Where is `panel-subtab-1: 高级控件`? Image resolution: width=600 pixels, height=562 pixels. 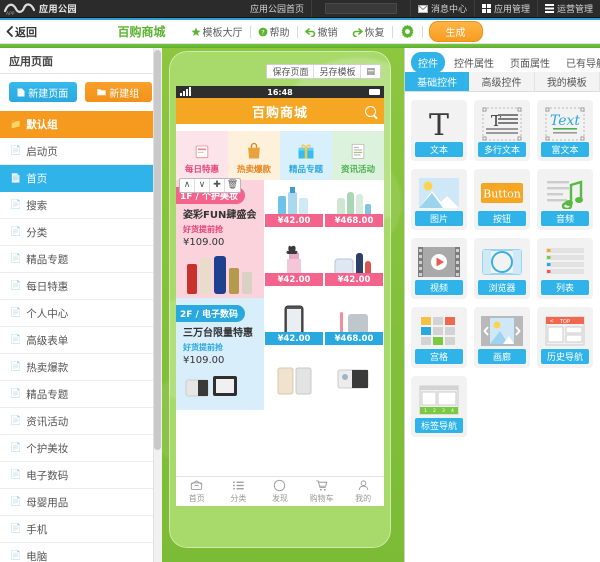
panel-subtab-1: 高级控件 is located at coordinates (502, 81).